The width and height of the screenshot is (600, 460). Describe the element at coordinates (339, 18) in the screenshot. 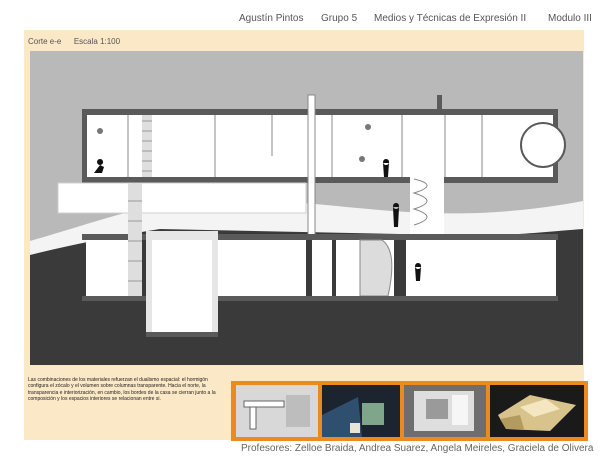

I see `group-label: Grupo 5` at that location.